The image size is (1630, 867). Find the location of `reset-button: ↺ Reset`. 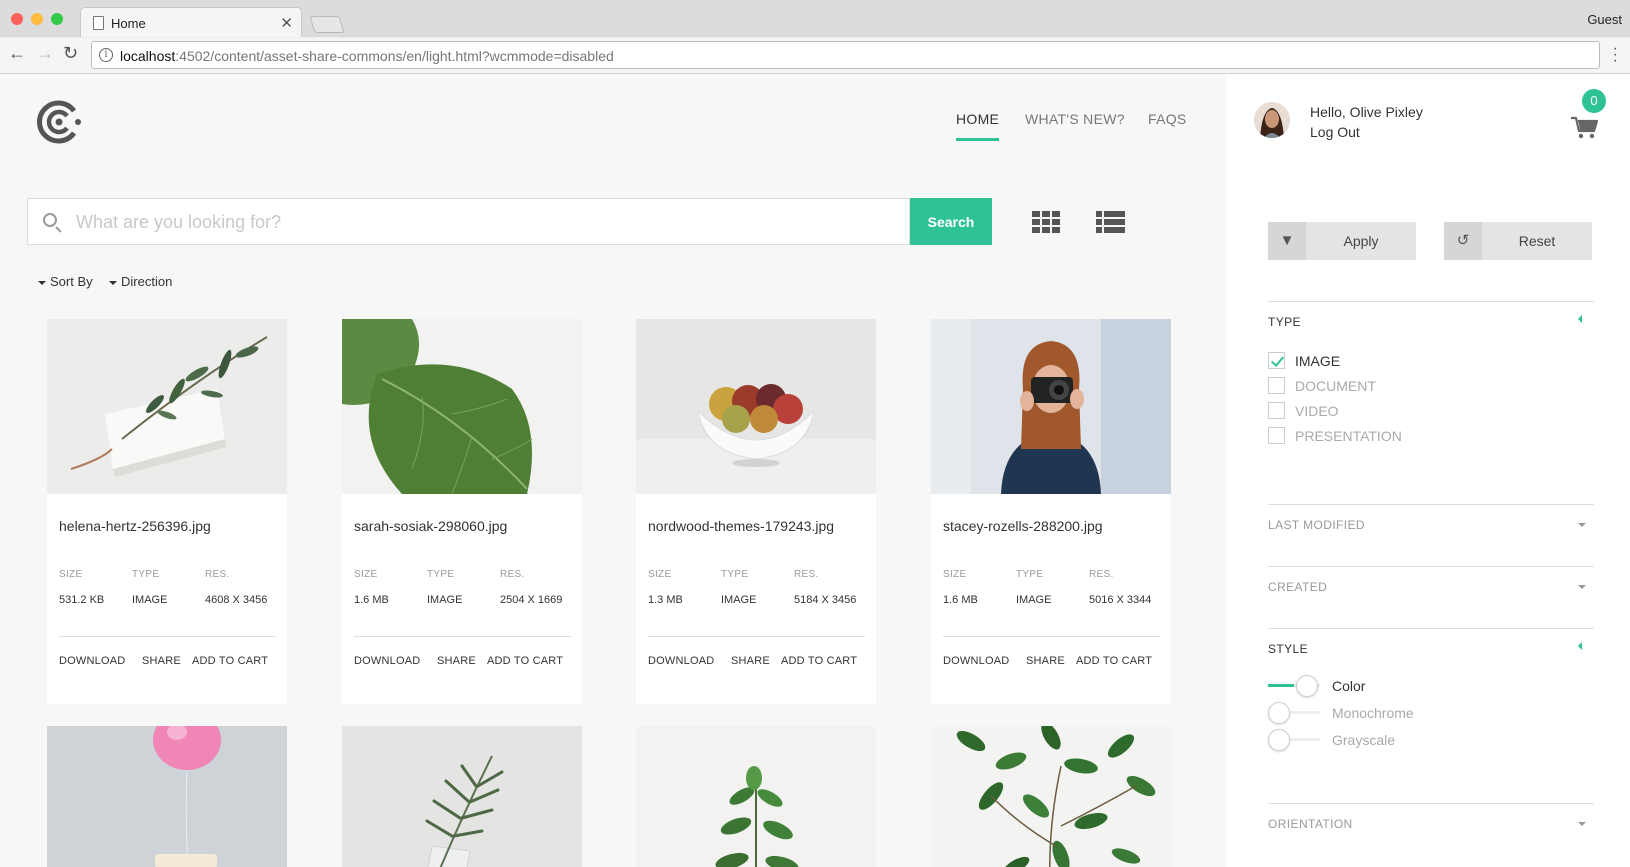

reset-button: ↺ Reset is located at coordinates (1518, 241).